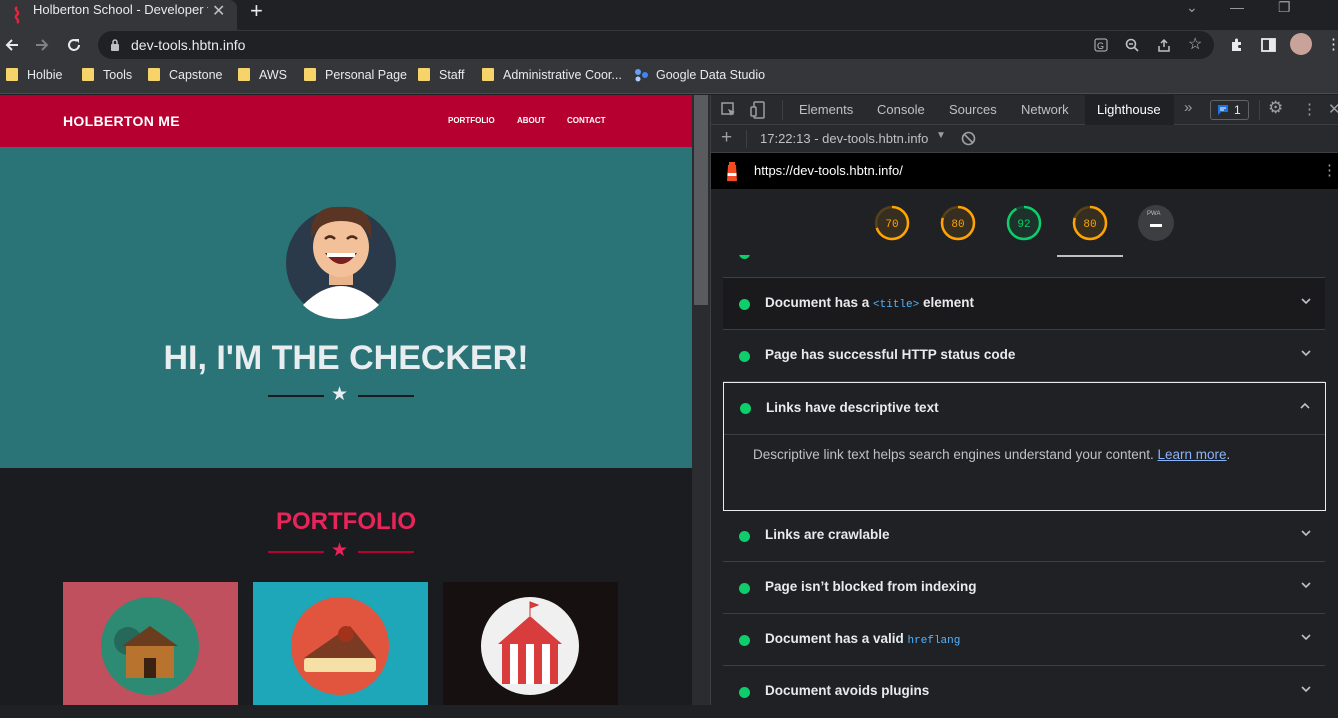 This screenshot has width=1338, height=718. Describe the element at coordinates (701, 200) in the screenshot. I see `scrollbar-thumb` at that location.